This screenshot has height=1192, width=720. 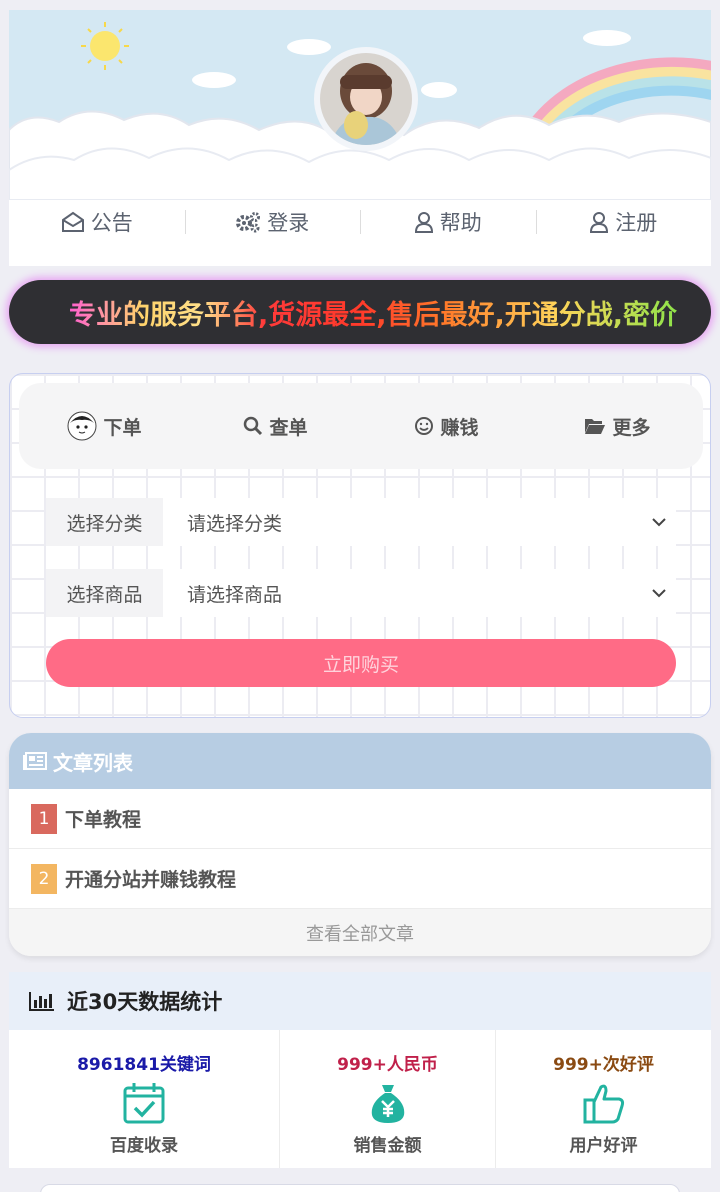 I want to click on tab-earn: 赚钱, so click(x=446, y=426).